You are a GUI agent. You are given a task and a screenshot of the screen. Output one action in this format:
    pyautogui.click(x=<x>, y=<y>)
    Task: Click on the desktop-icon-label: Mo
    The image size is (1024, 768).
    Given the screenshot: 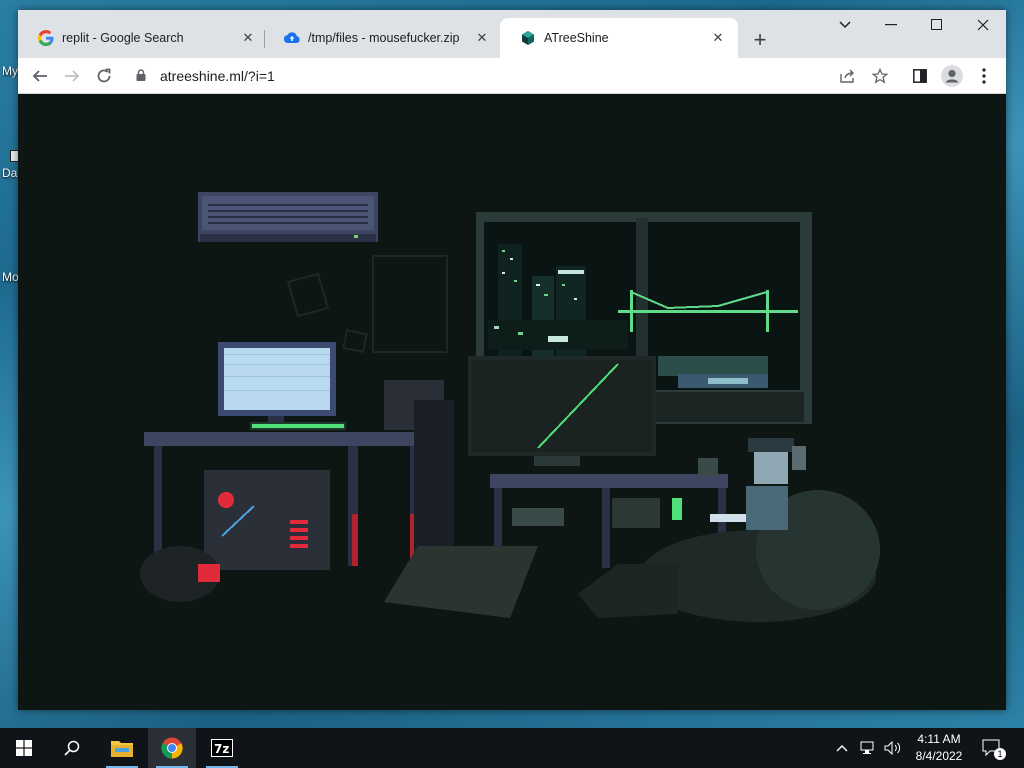 What is the action you would take?
    pyautogui.click(x=10, y=277)
    